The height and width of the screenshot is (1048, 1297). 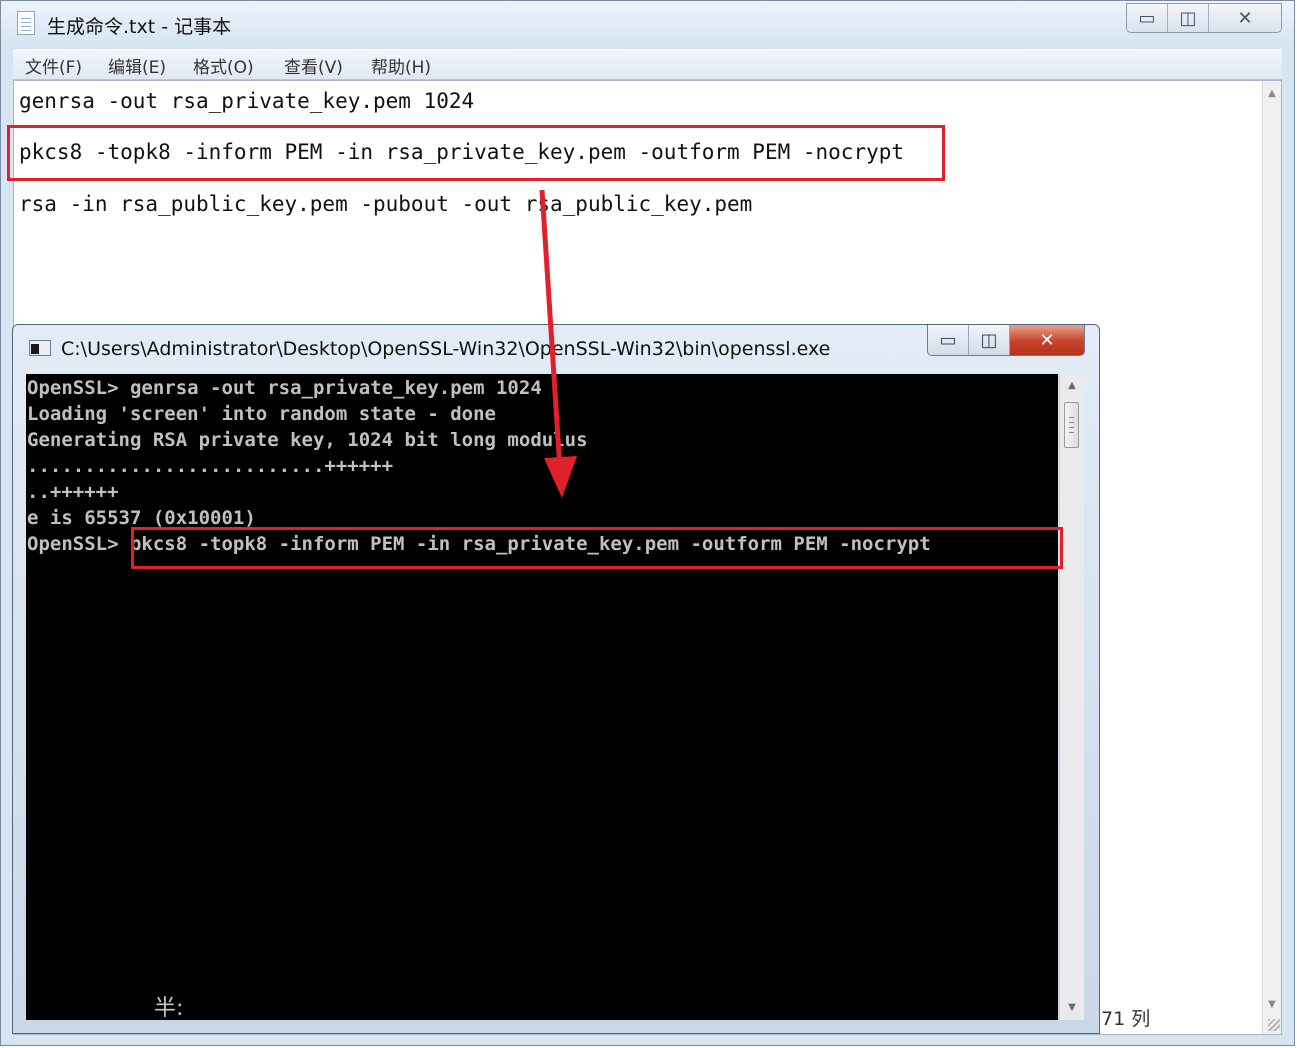 I want to click on console-app-icon, so click(x=40, y=348).